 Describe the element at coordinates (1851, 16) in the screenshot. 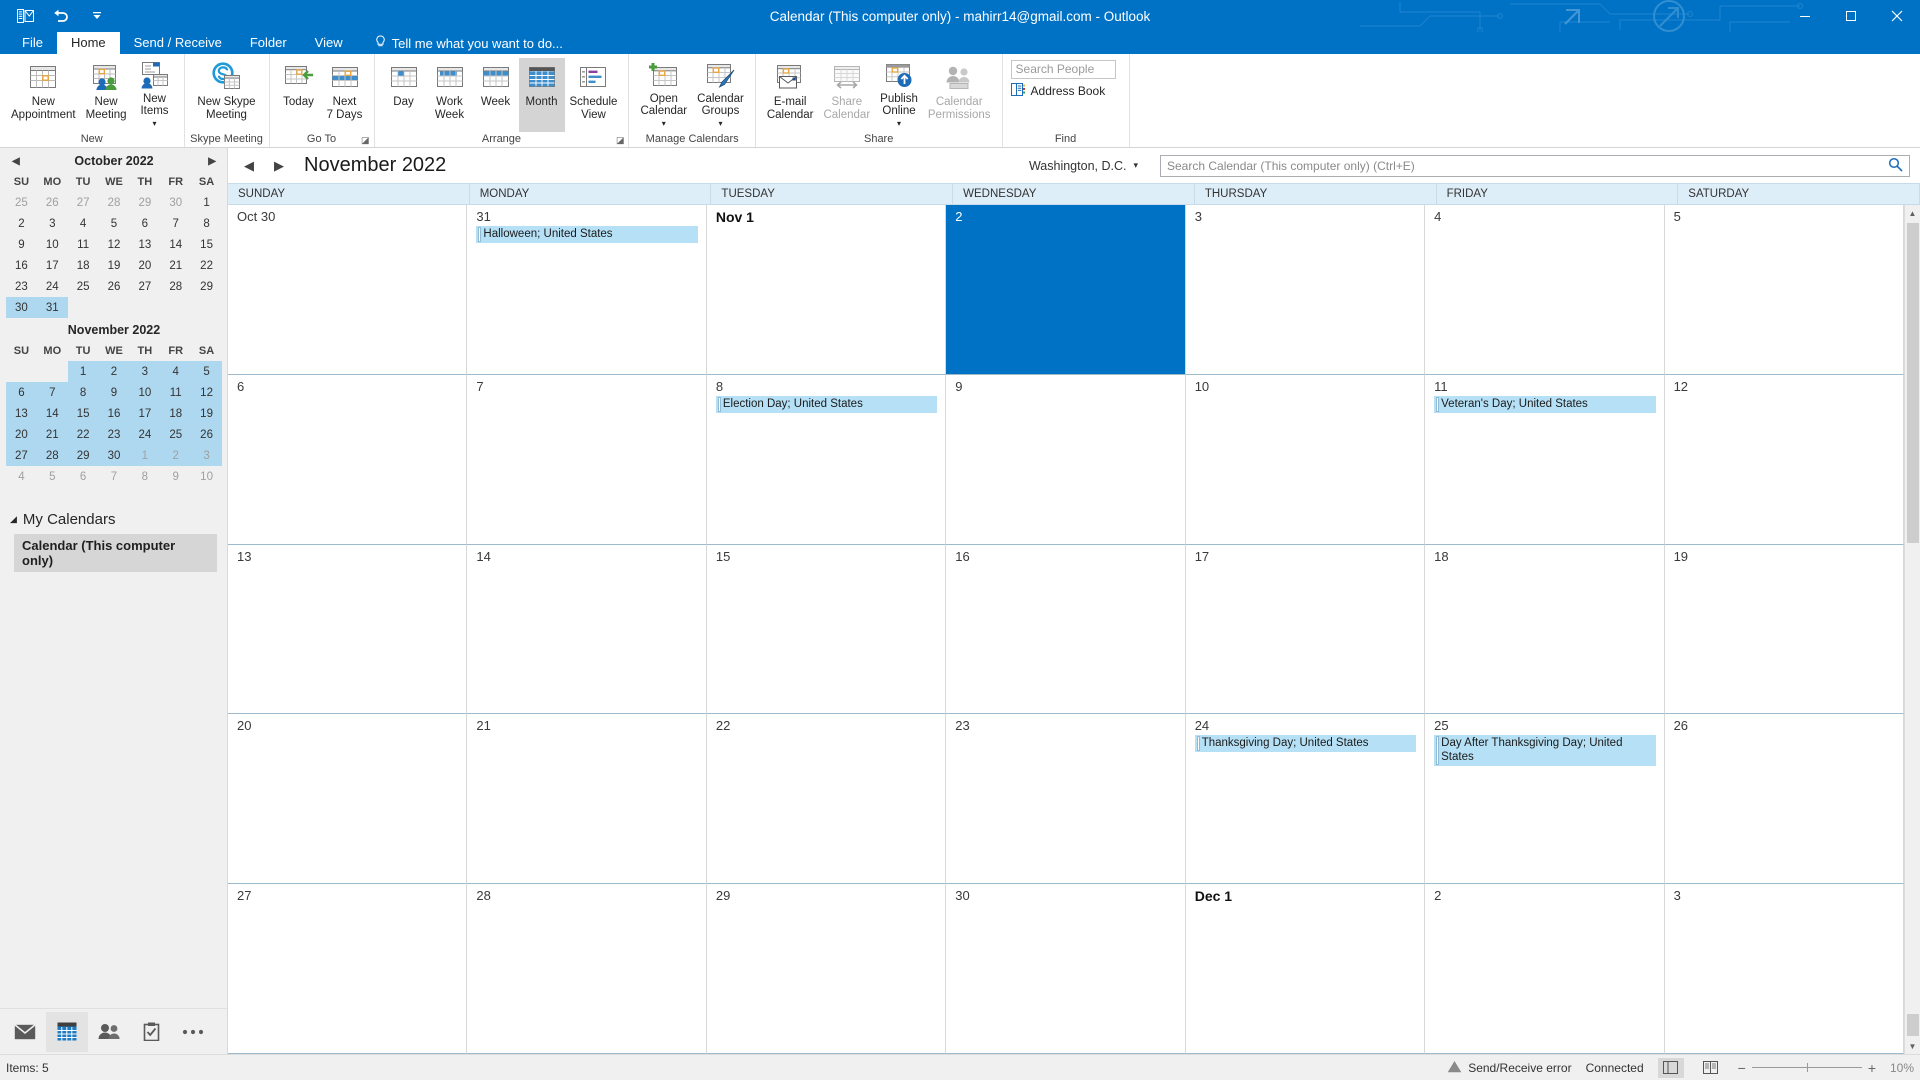

I see `maximize-button` at that location.